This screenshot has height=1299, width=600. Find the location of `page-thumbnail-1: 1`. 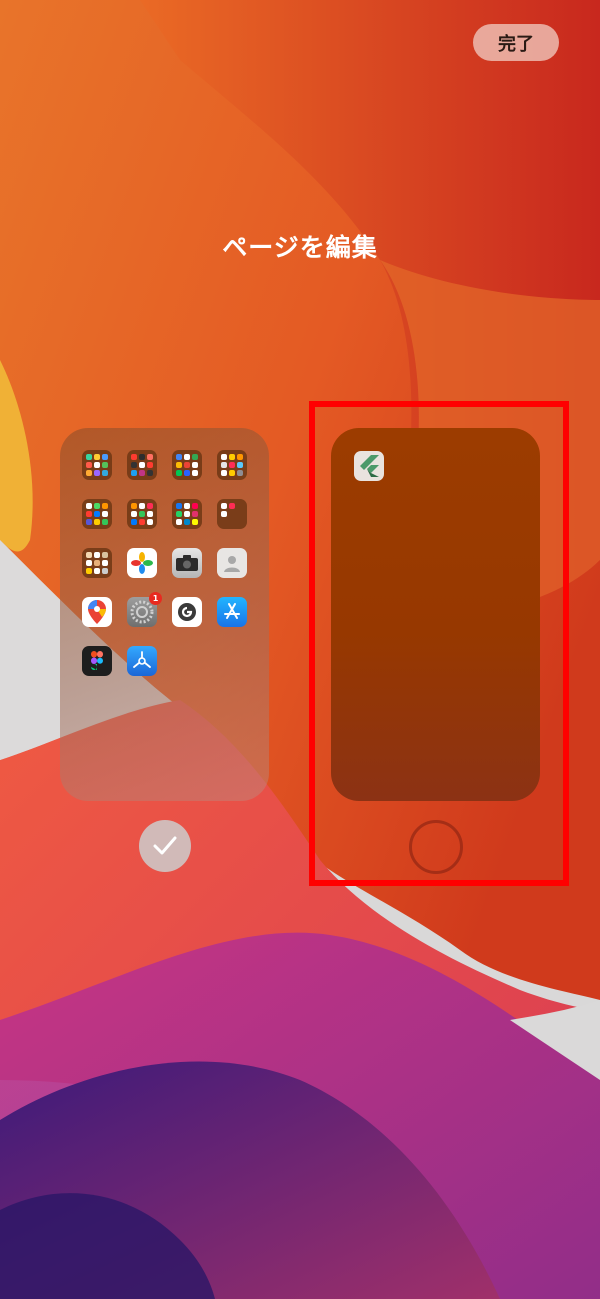

page-thumbnail-1: 1 is located at coordinates (164, 614).